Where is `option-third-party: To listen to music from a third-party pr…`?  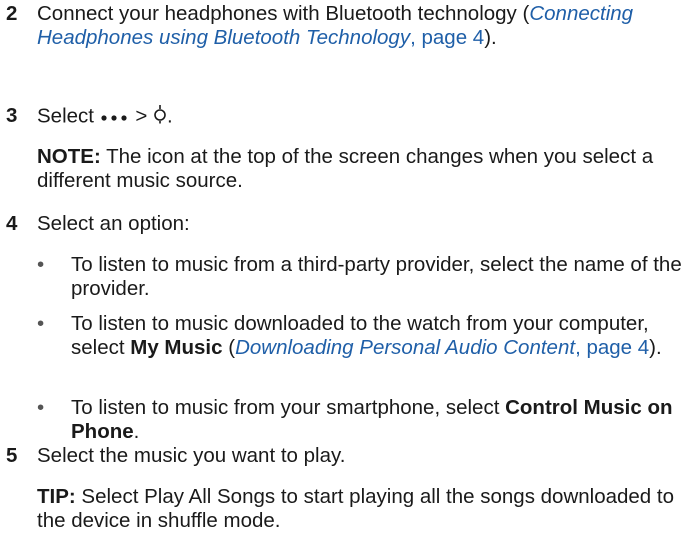
option-third-party: To listen to music from a third-party pr… is located at coordinates (376, 276).